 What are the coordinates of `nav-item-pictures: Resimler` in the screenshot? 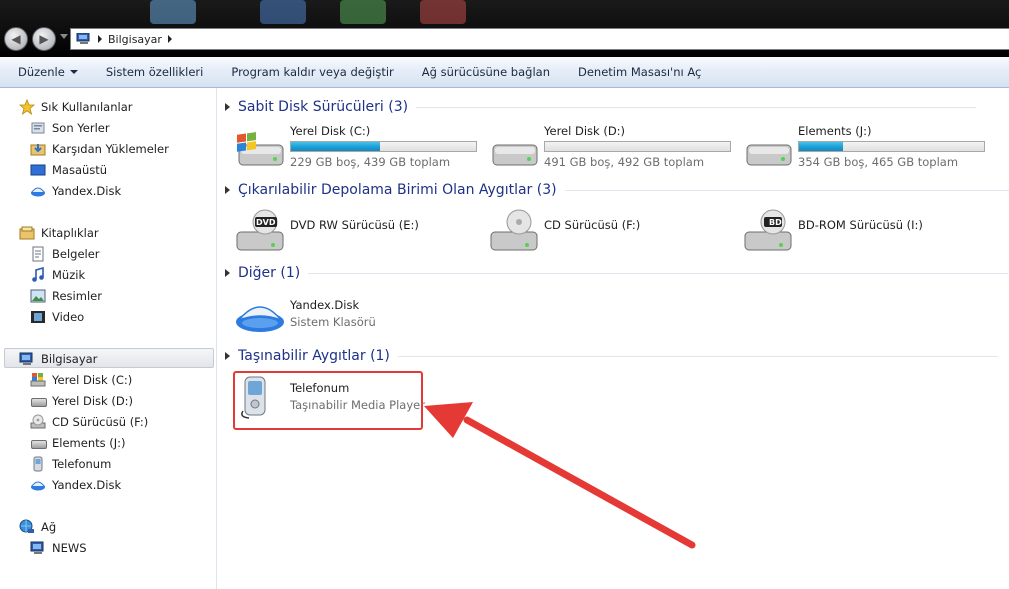 It's located at (66, 296).